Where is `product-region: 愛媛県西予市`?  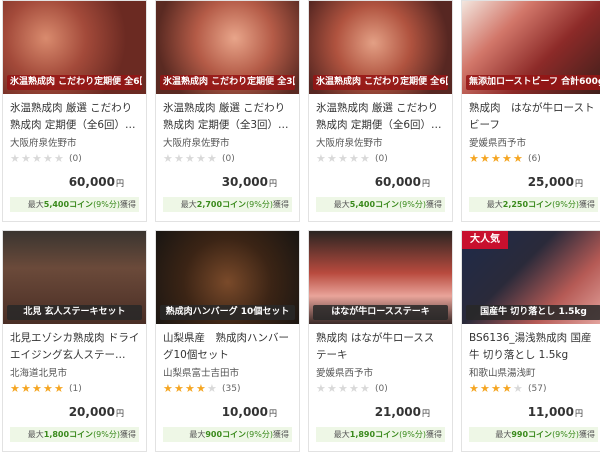
product-region: 愛媛県西予市 is located at coordinates (345, 373).